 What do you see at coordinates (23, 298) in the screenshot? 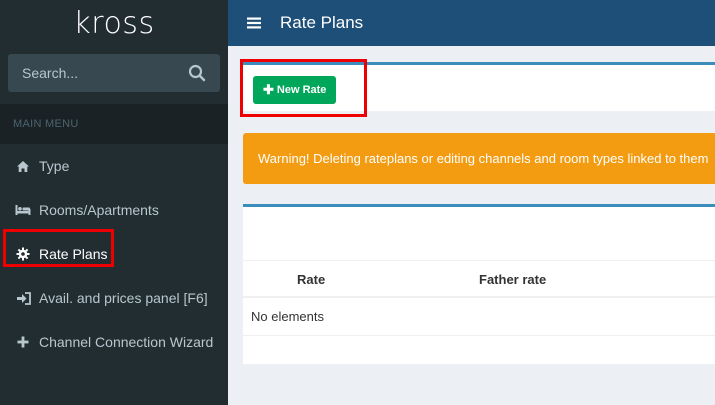
I see `sign-in-icon` at bounding box center [23, 298].